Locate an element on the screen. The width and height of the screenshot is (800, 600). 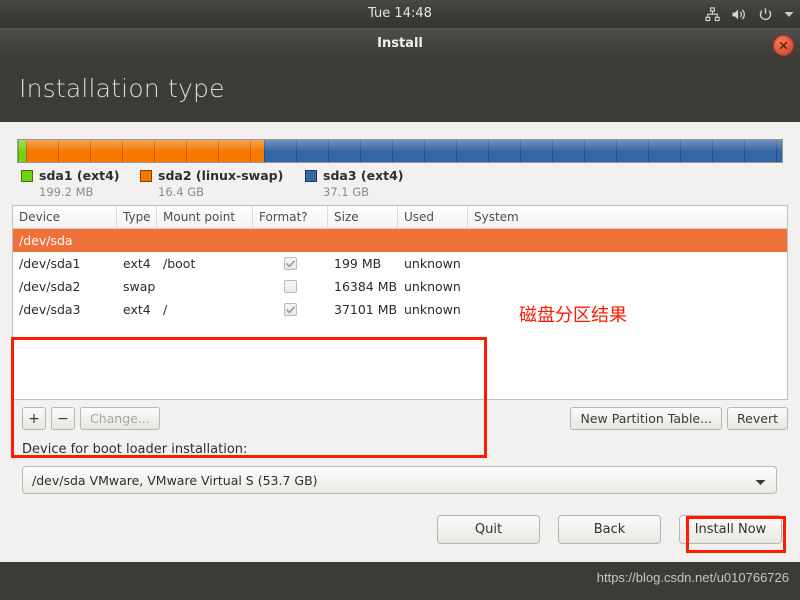
partition-bar-segment-sda3 is located at coordinates (522, 151).